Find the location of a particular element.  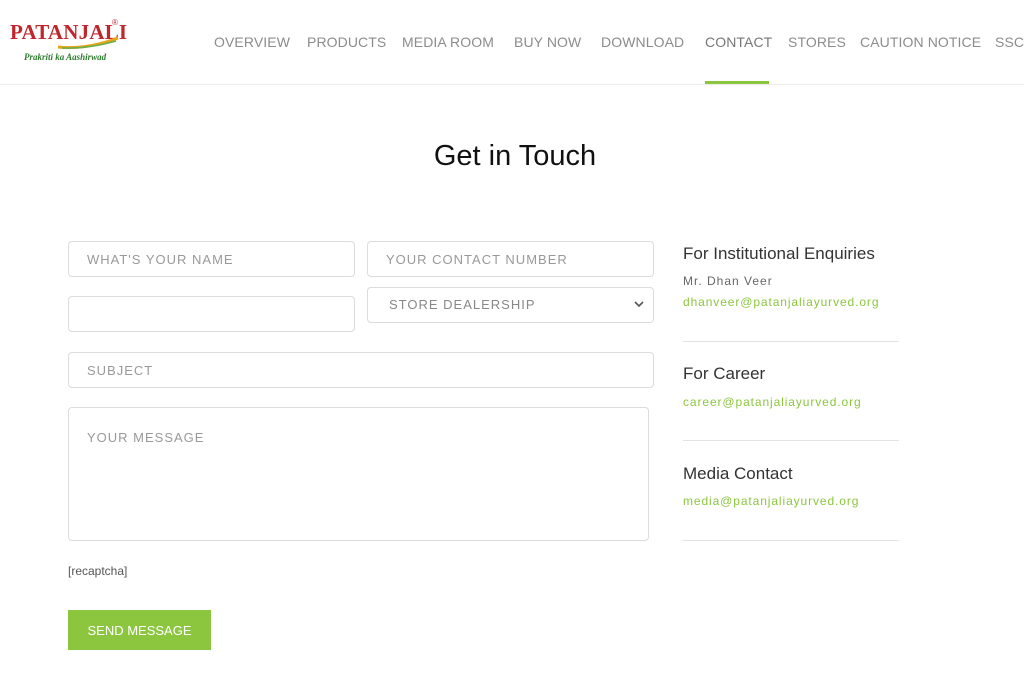

logo-swoosh-icon is located at coordinates (88, 43).